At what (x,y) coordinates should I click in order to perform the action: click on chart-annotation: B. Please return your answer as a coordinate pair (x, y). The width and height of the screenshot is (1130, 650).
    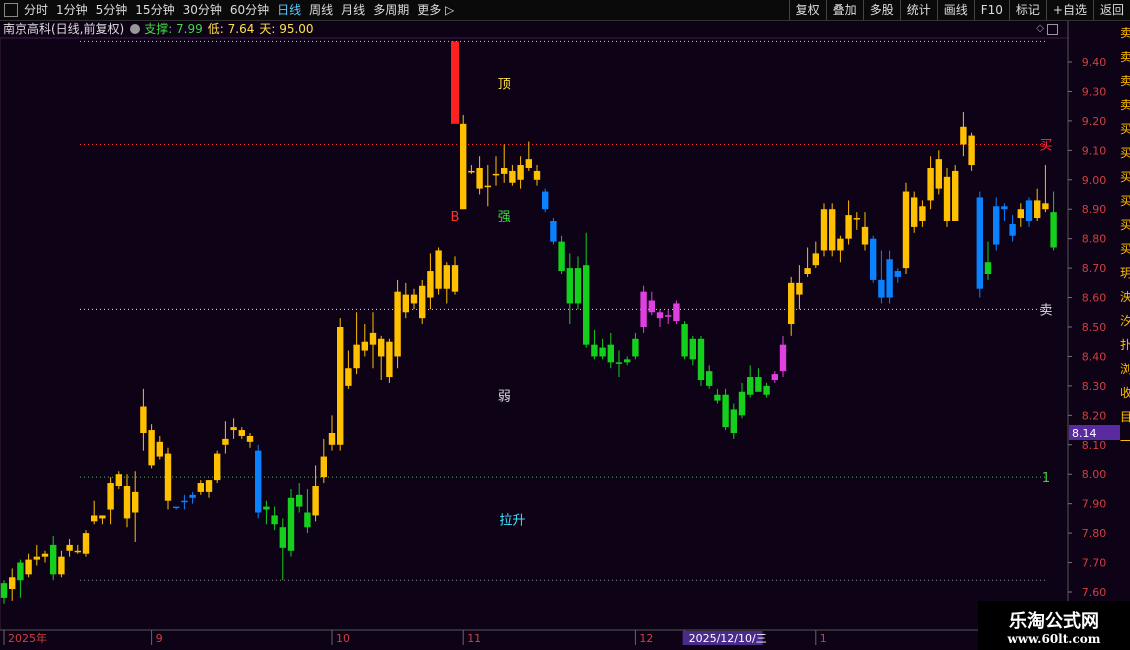
    Looking at the image, I should click on (455, 217).